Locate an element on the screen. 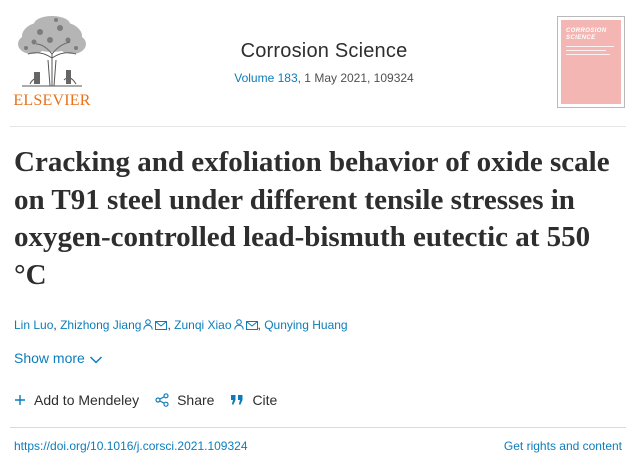 Image resolution: width=636 pixels, height=463 pixels. cite-button: Cite is located at coordinates (253, 400).